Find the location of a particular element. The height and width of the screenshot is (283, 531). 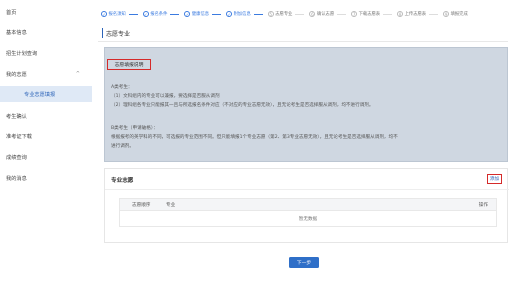

sidebar-item-basic-info: 基本信息 is located at coordinates (46, 32).